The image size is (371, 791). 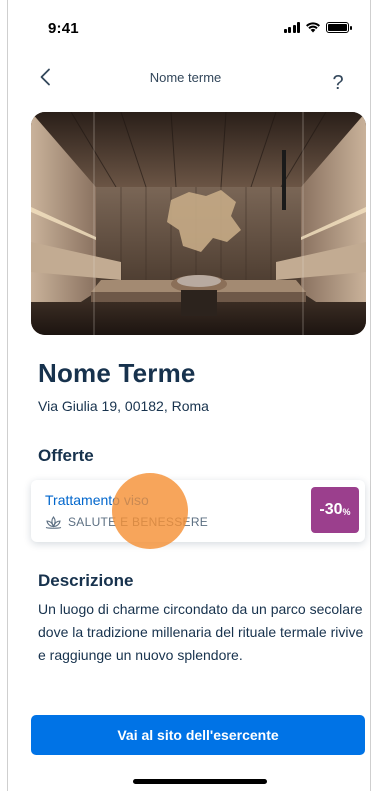 What do you see at coordinates (313, 27) in the screenshot?
I see `wifi-icon` at bounding box center [313, 27].